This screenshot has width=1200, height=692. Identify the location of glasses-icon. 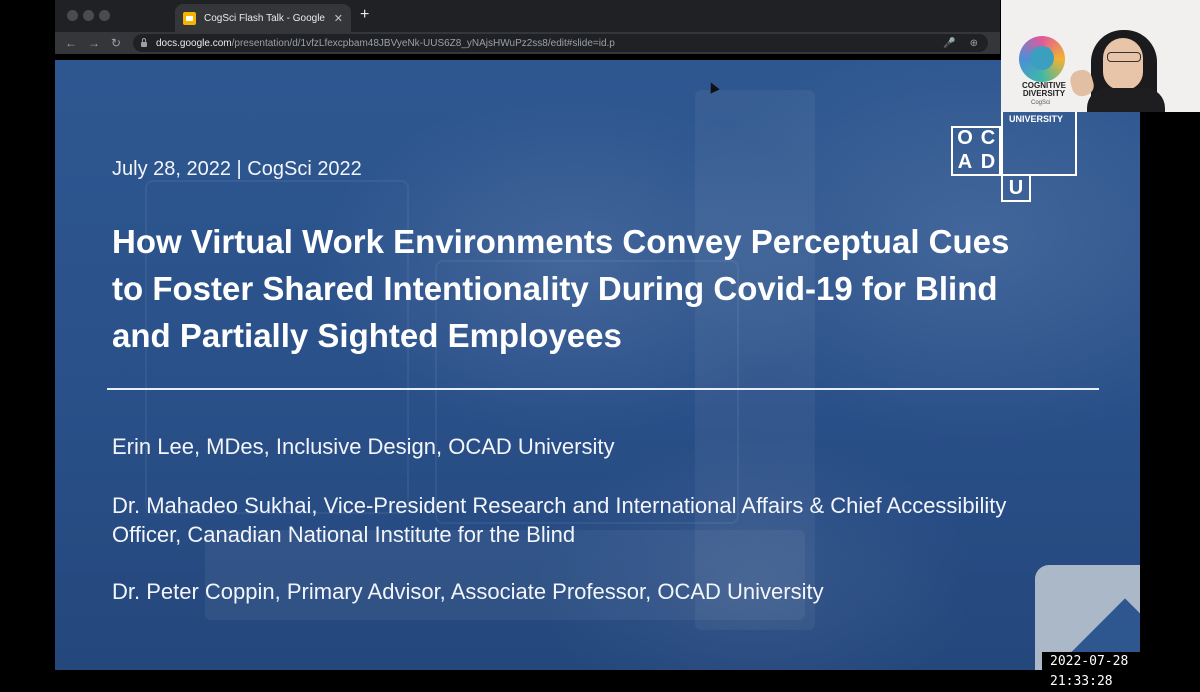
(1124, 57).